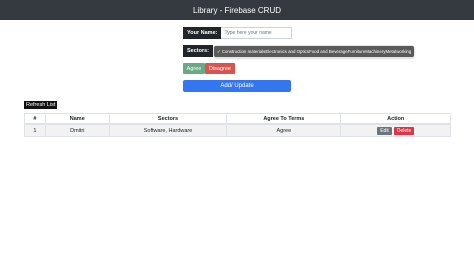 The image size is (474, 260). I want to click on name-input, so click(257, 33).